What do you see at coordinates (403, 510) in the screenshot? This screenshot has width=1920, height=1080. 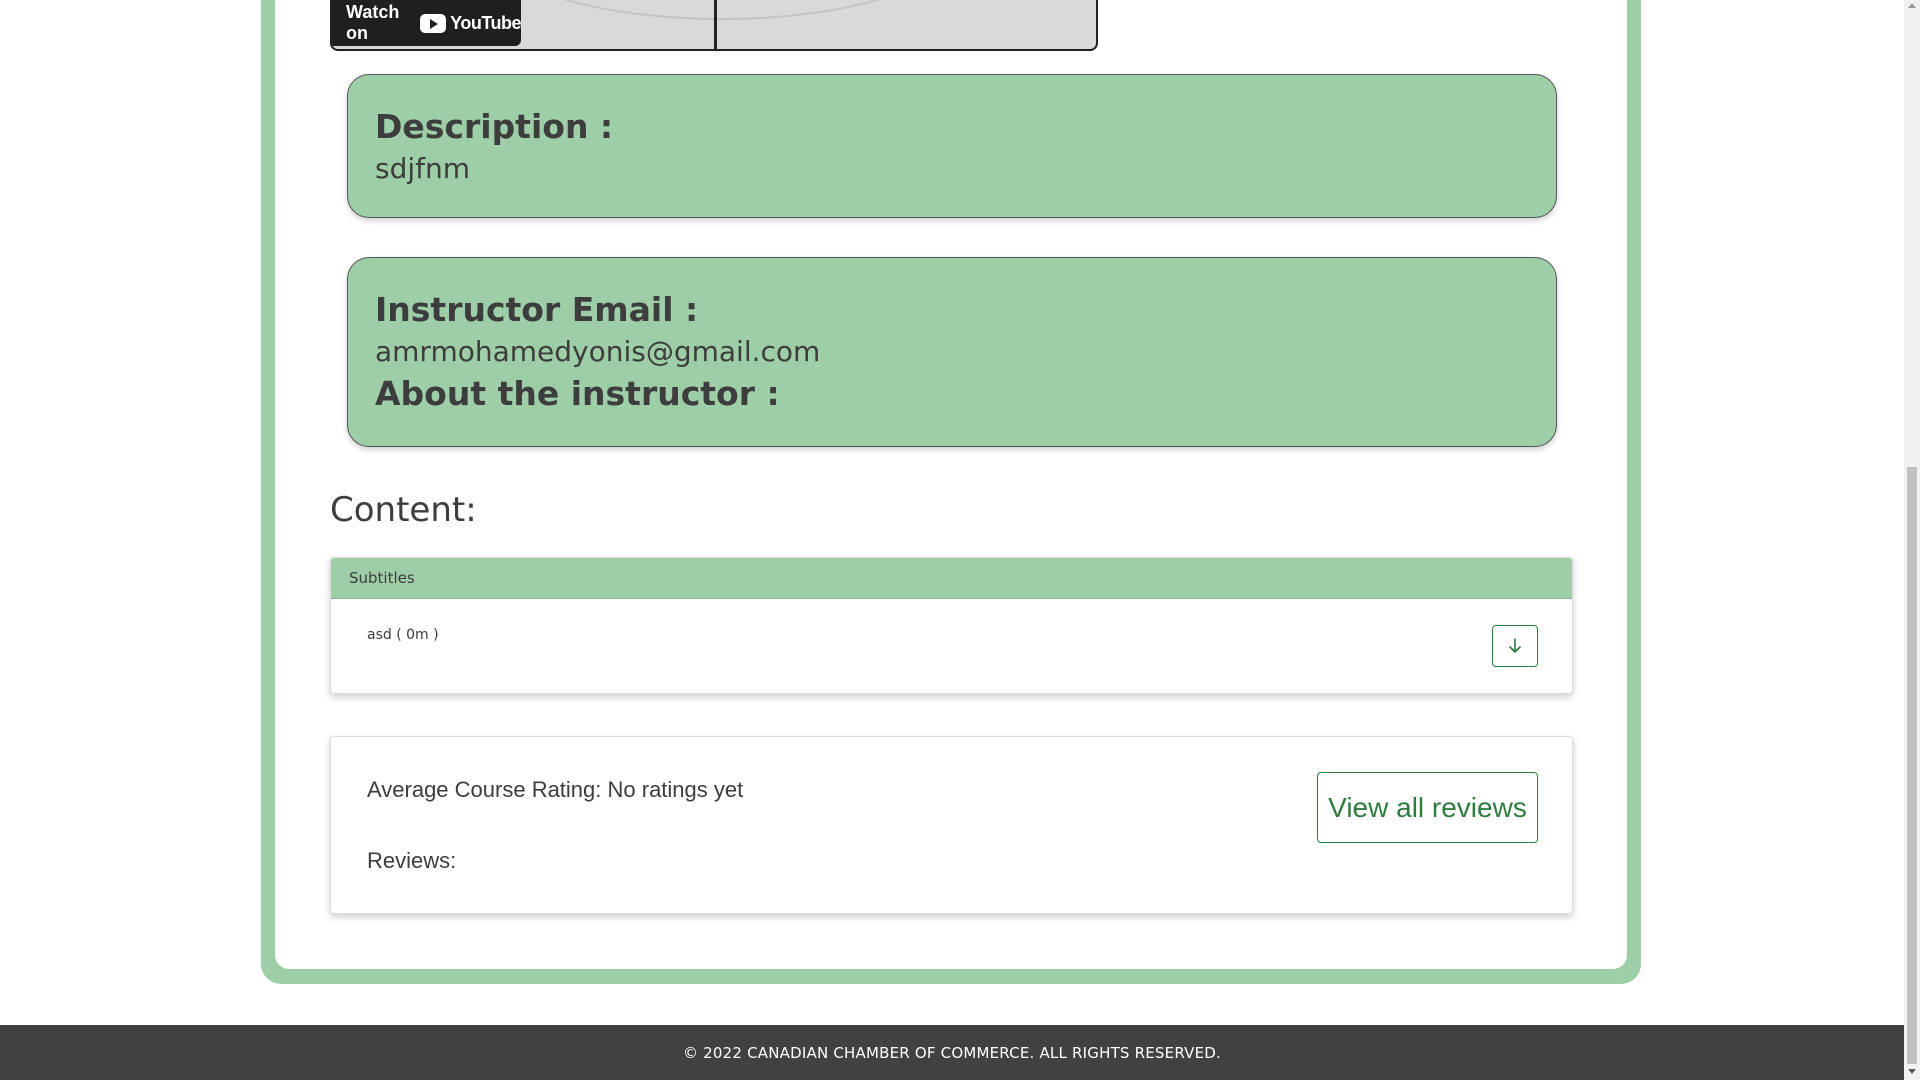 I see `content-heading: Content:` at bounding box center [403, 510].